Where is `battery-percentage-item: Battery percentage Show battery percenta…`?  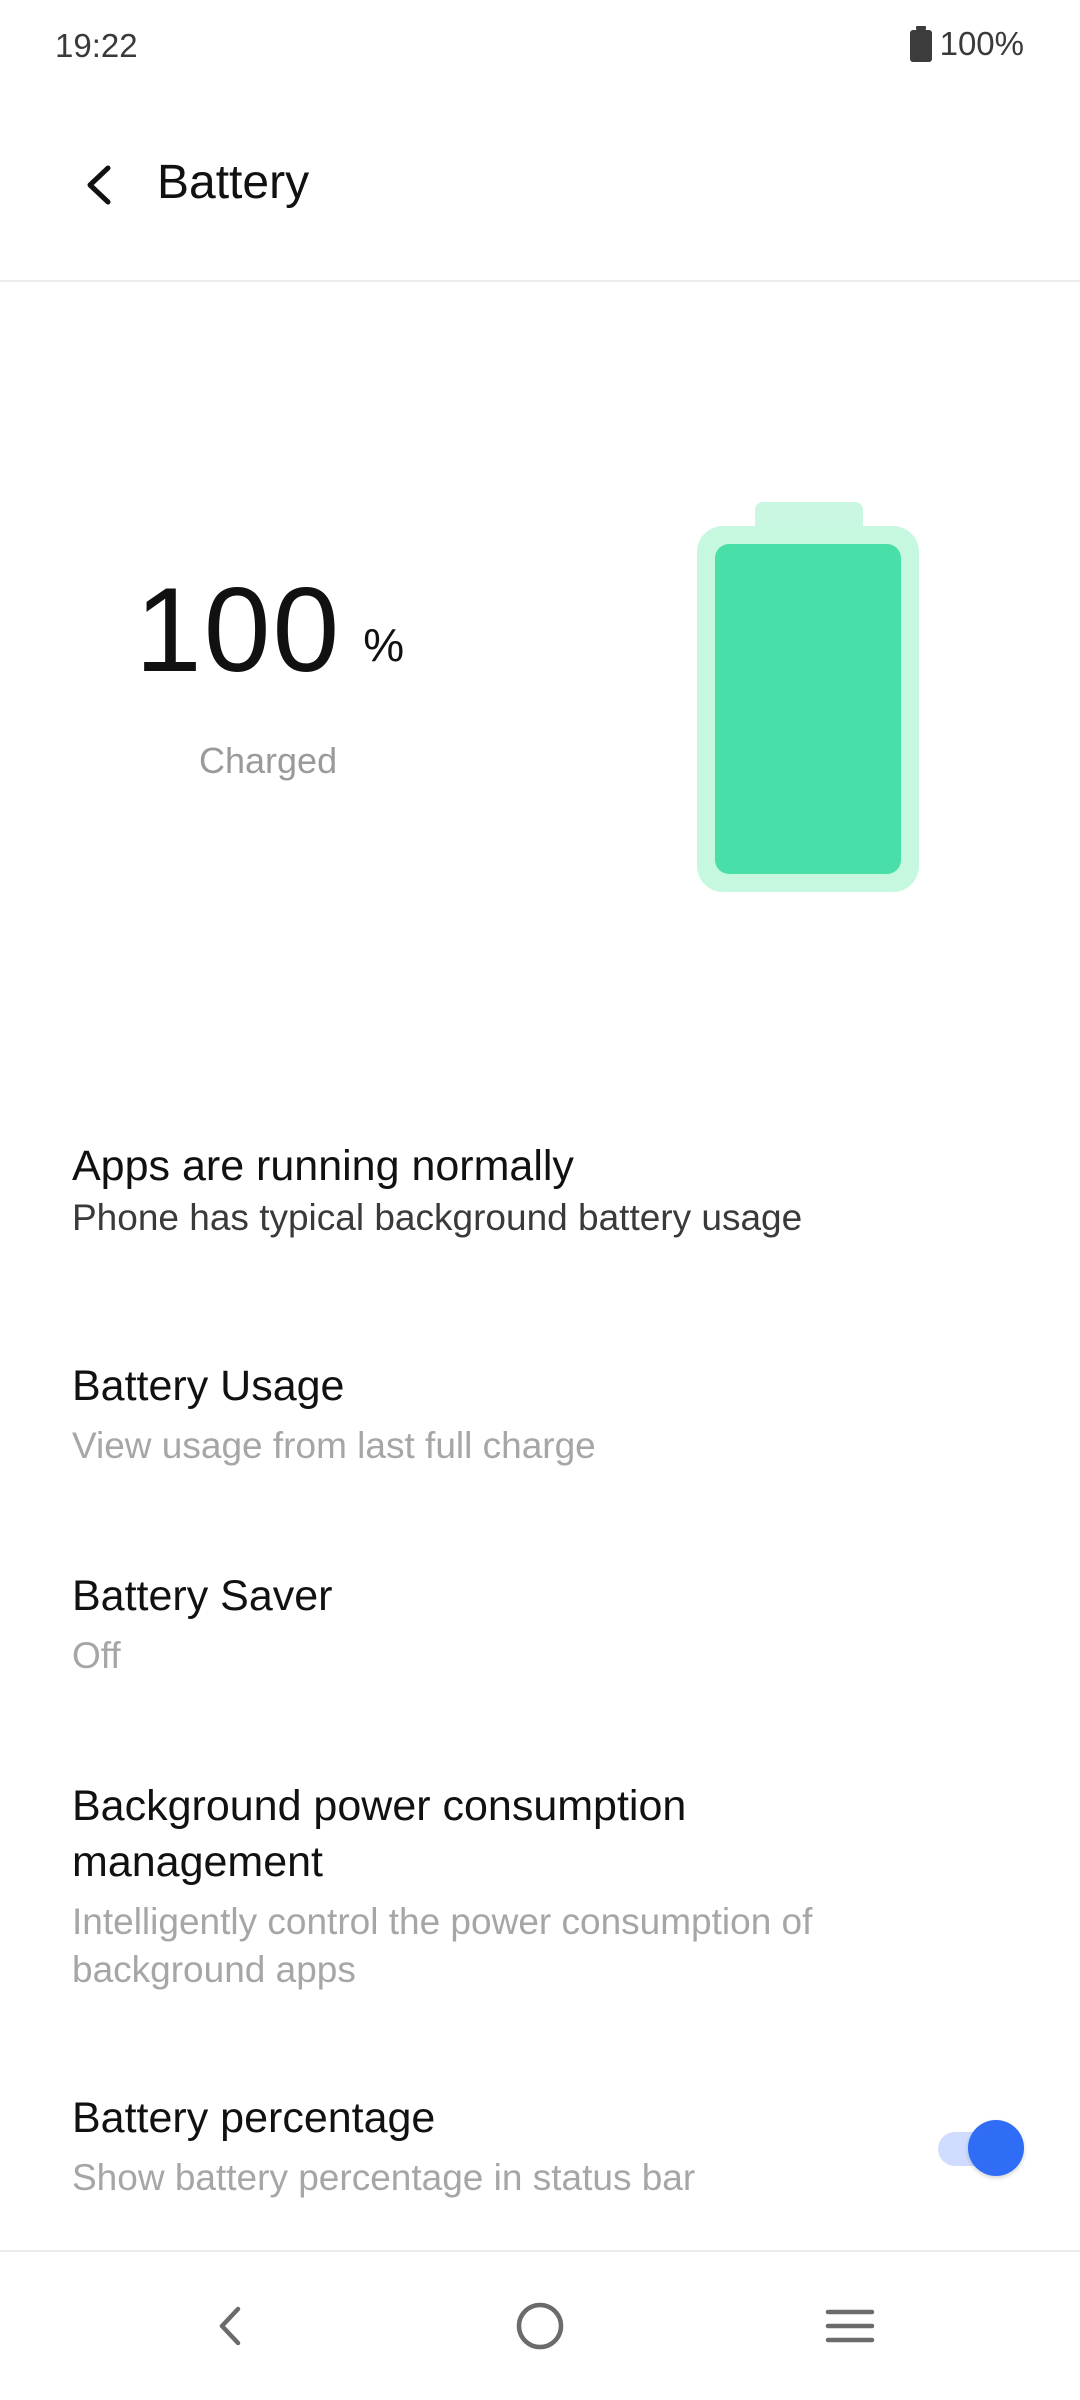 battery-percentage-item: Battery percentage Show battery percenta… is located at coordinates (476, 2146).